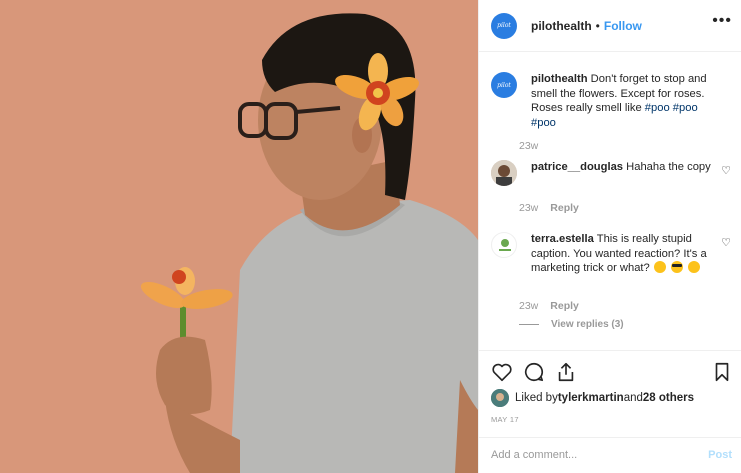  Describe the element at coordinates (529, 324) in the screenshot. I see `replies-divider` at that location.